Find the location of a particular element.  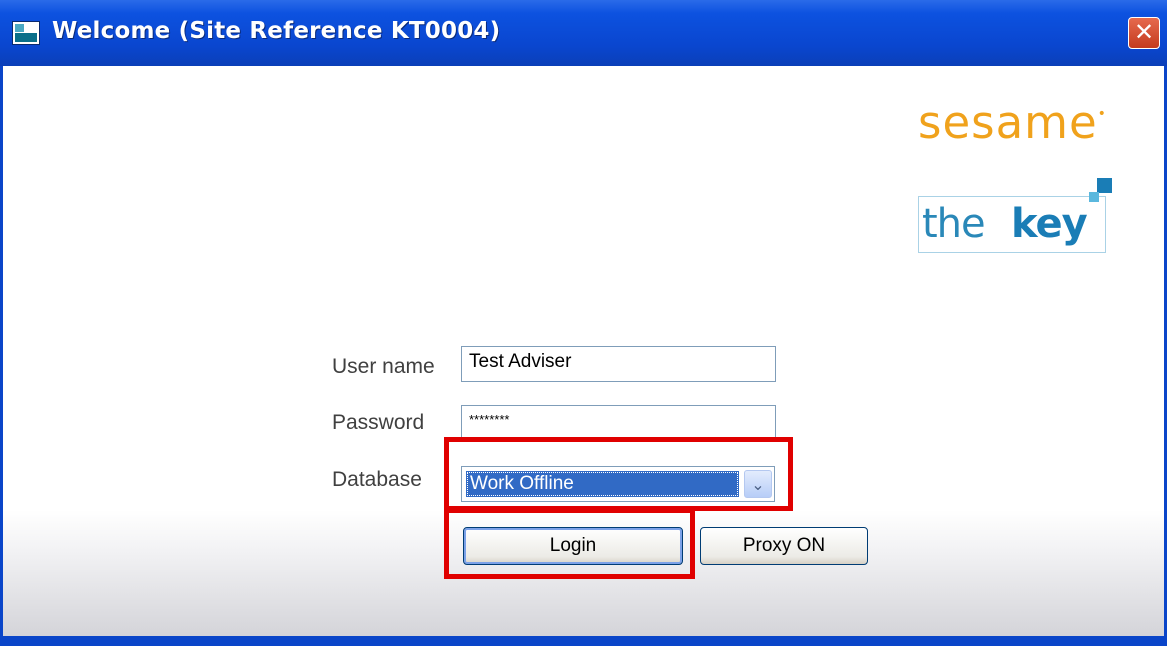

database-label: Database is located at coordinates (377, 479).